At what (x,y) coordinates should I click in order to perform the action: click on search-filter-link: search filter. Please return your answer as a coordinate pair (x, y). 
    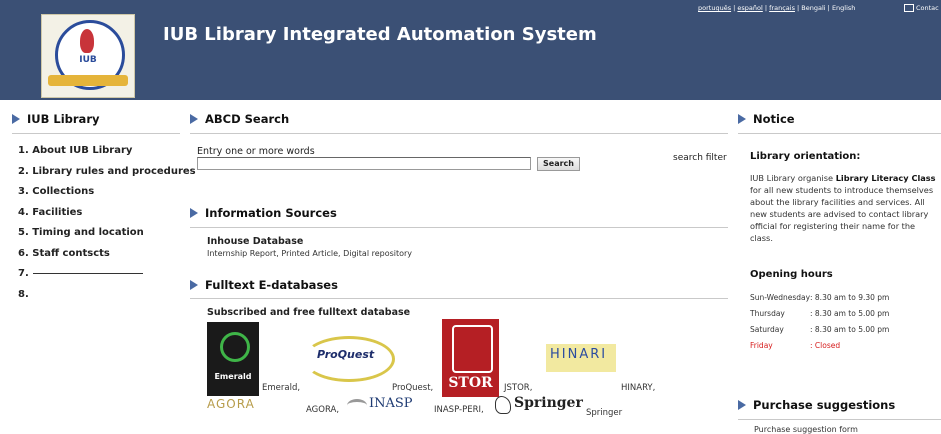
    Looking at the image, I should click on (700, 158).